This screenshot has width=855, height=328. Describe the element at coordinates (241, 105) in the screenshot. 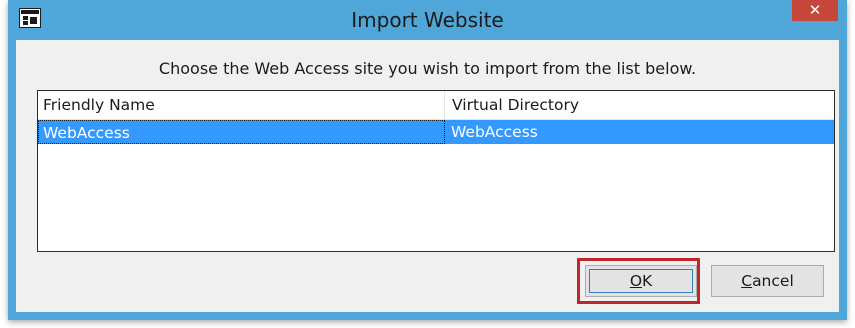

I see `column-header-friendly-name: Friendly Name` at that location.